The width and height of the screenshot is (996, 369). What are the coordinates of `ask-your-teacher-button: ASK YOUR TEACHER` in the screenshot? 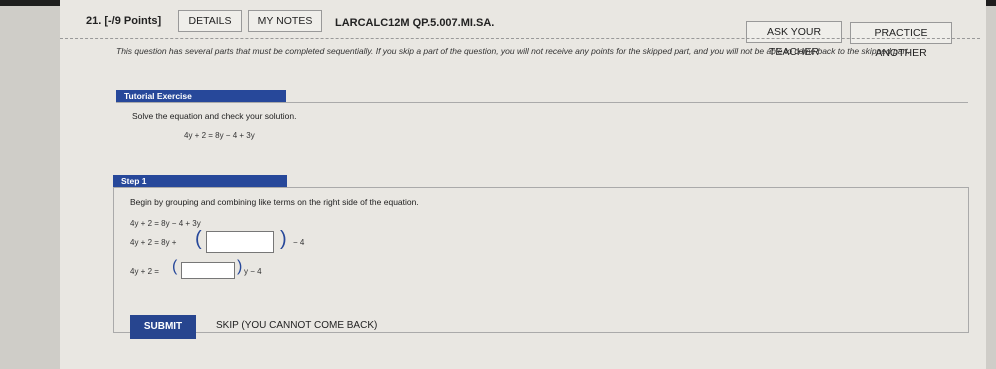 It's located at (794, 39).